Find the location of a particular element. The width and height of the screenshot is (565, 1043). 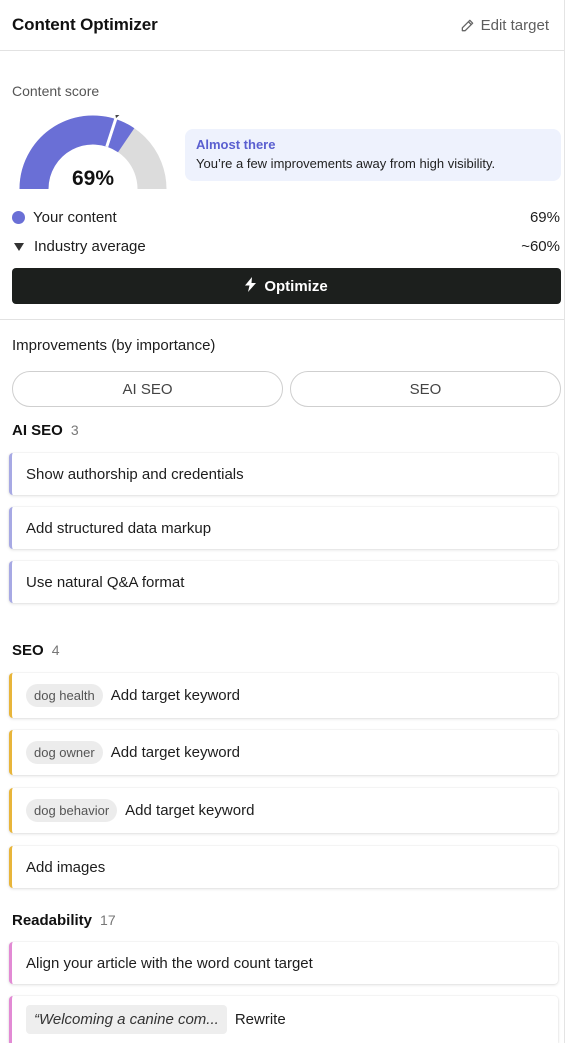

optimize-button: Optimize is located at coordinates (286, 286).